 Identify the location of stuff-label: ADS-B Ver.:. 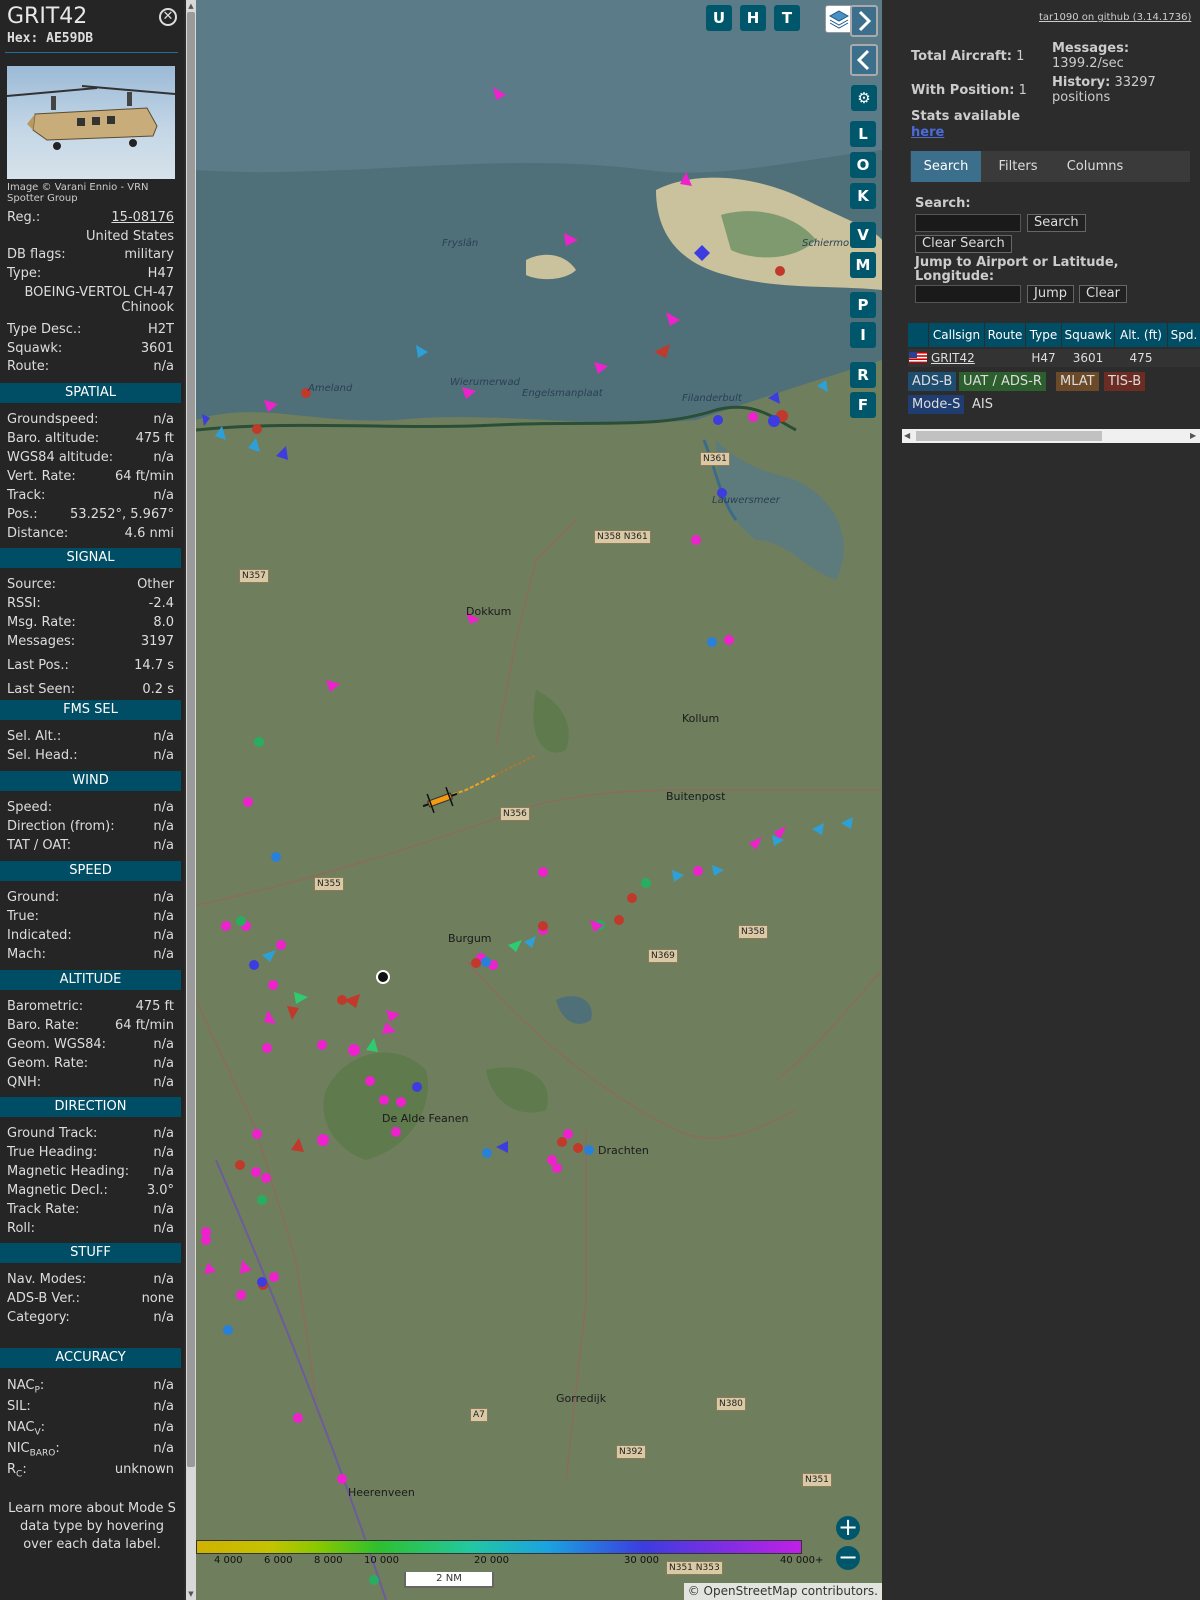
(43, 1299).